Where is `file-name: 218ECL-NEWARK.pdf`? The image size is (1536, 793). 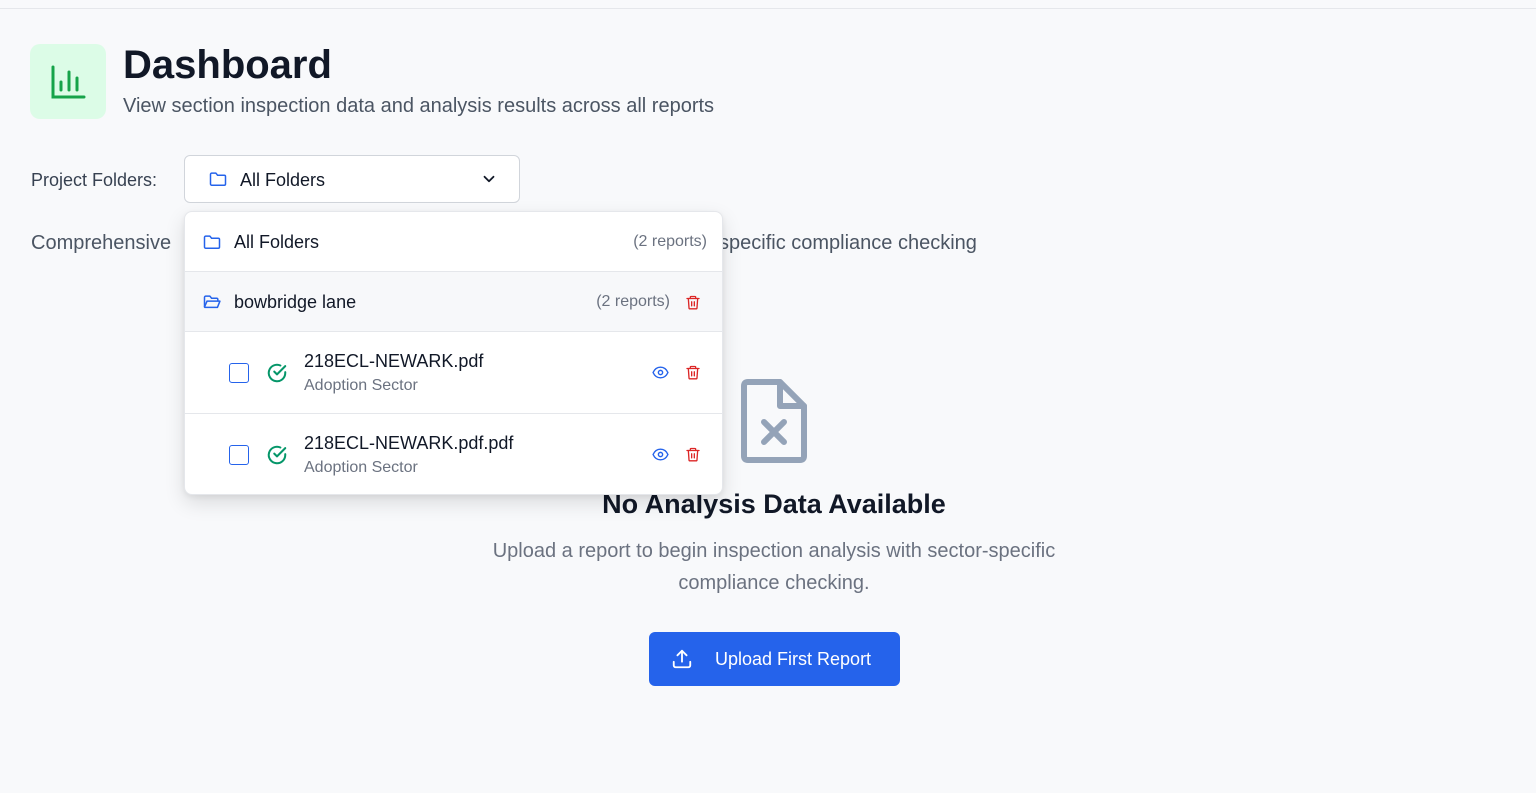
file-name: 218ECL-NEWARK.pdf is located at coordinates (394, 361).